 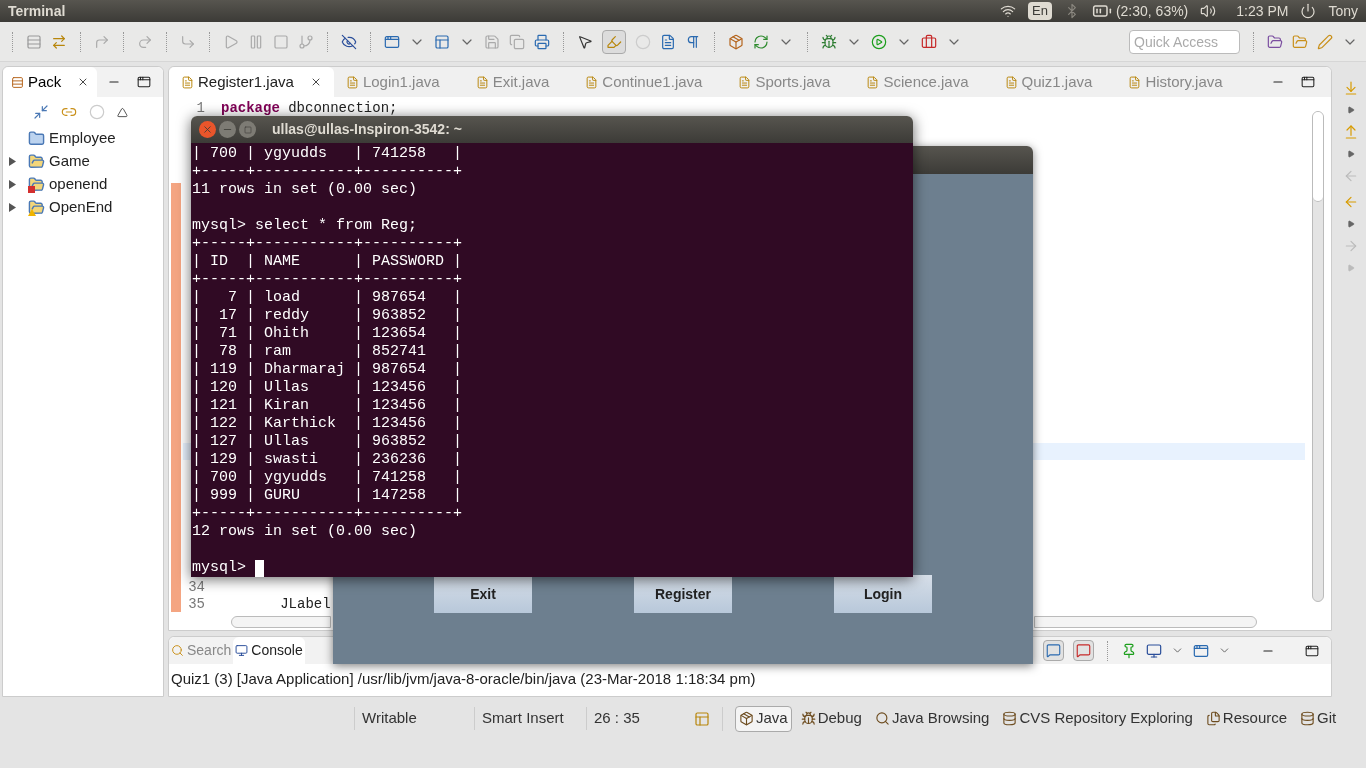 I want to click on tree-item: Game, so click(x=69, y=161).